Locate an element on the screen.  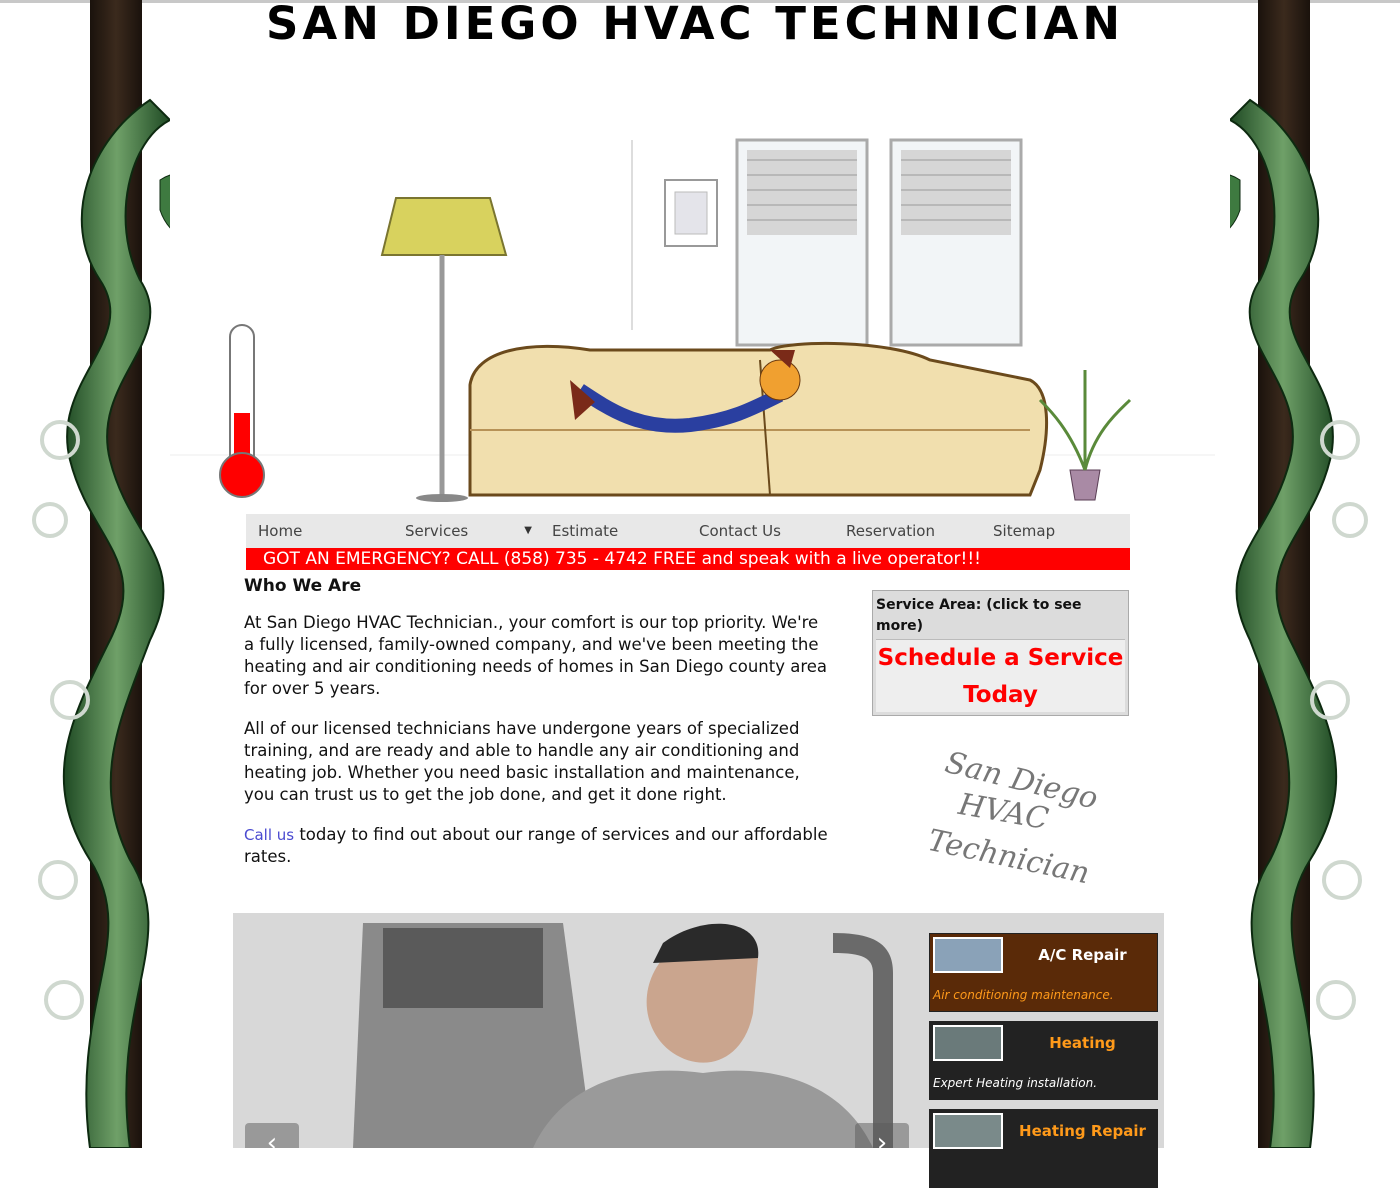
slider-next-button: › is located at coordinates (882, 1135).